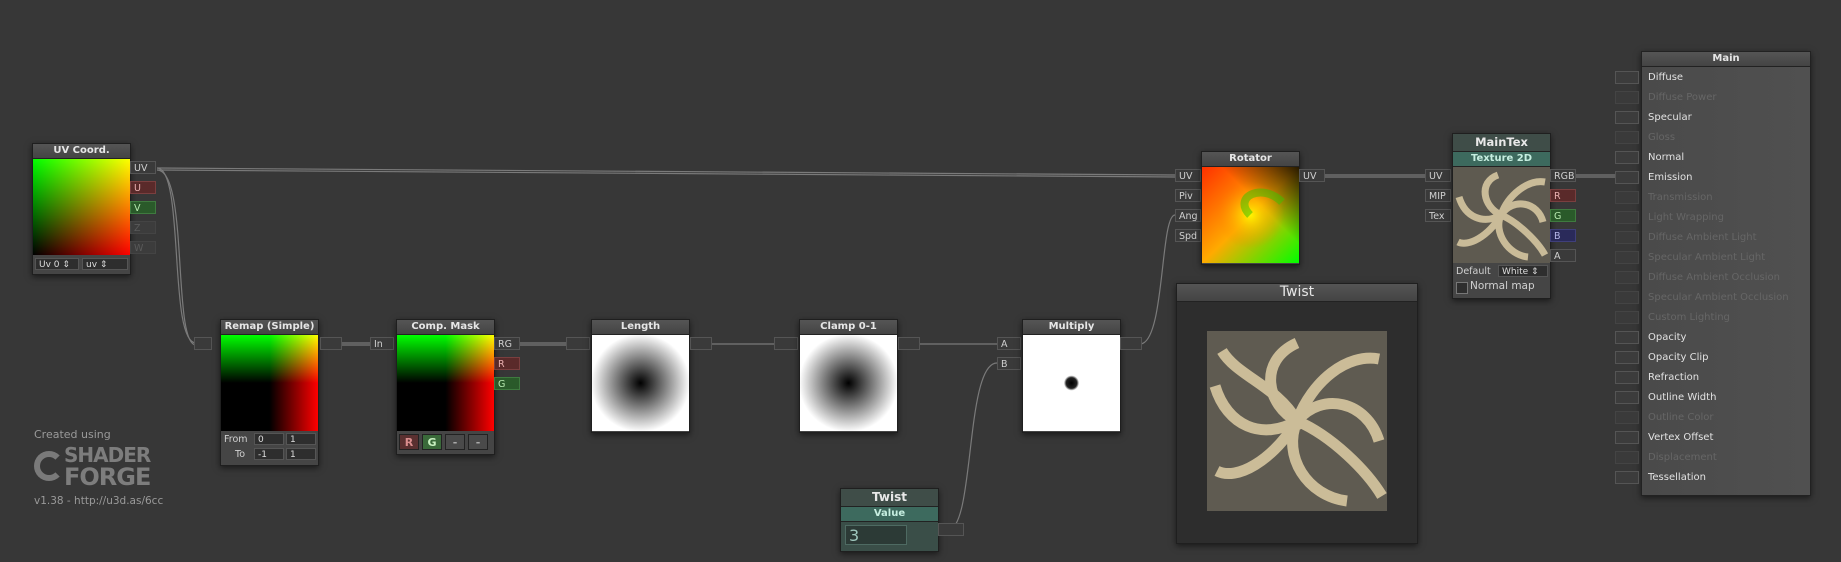 This screenshot has height=562, width=1841. I want to click on length-out, so click(701, 343).